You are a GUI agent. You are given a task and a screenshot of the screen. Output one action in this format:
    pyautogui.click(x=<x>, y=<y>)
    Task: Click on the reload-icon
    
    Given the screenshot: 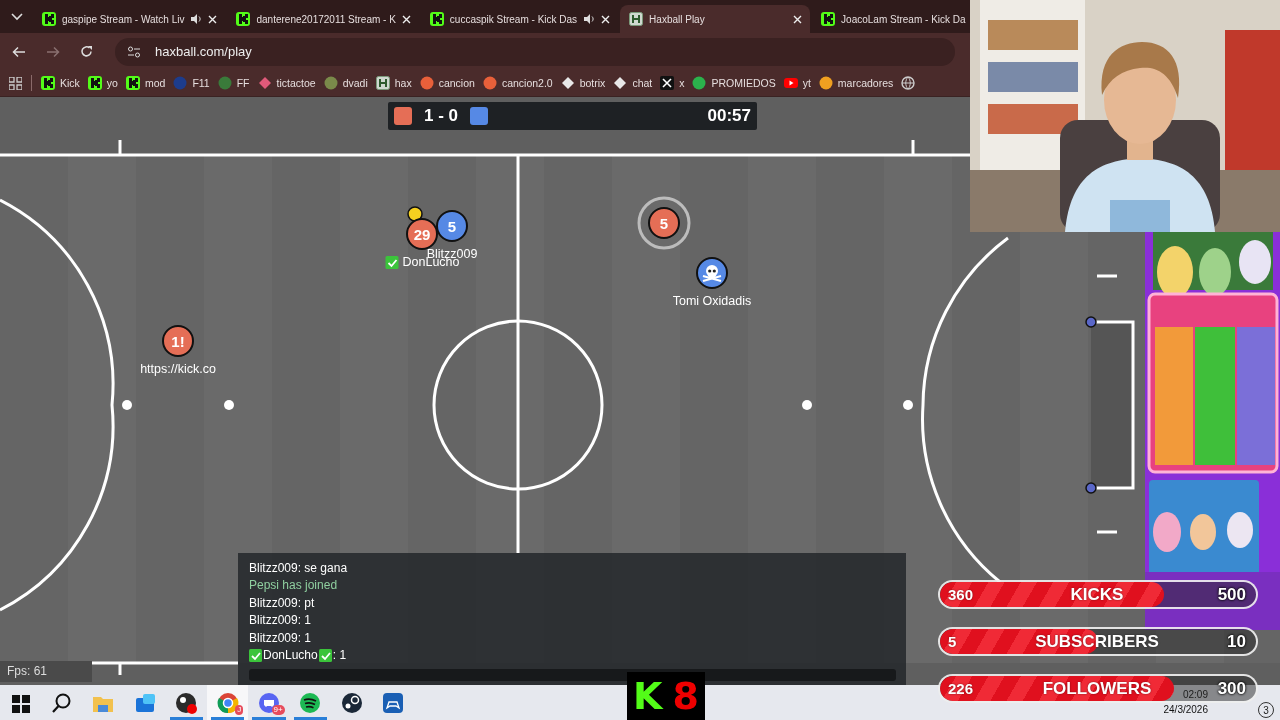 What is the action you would take?
    pyautogui.click(x=86, y=51)
    